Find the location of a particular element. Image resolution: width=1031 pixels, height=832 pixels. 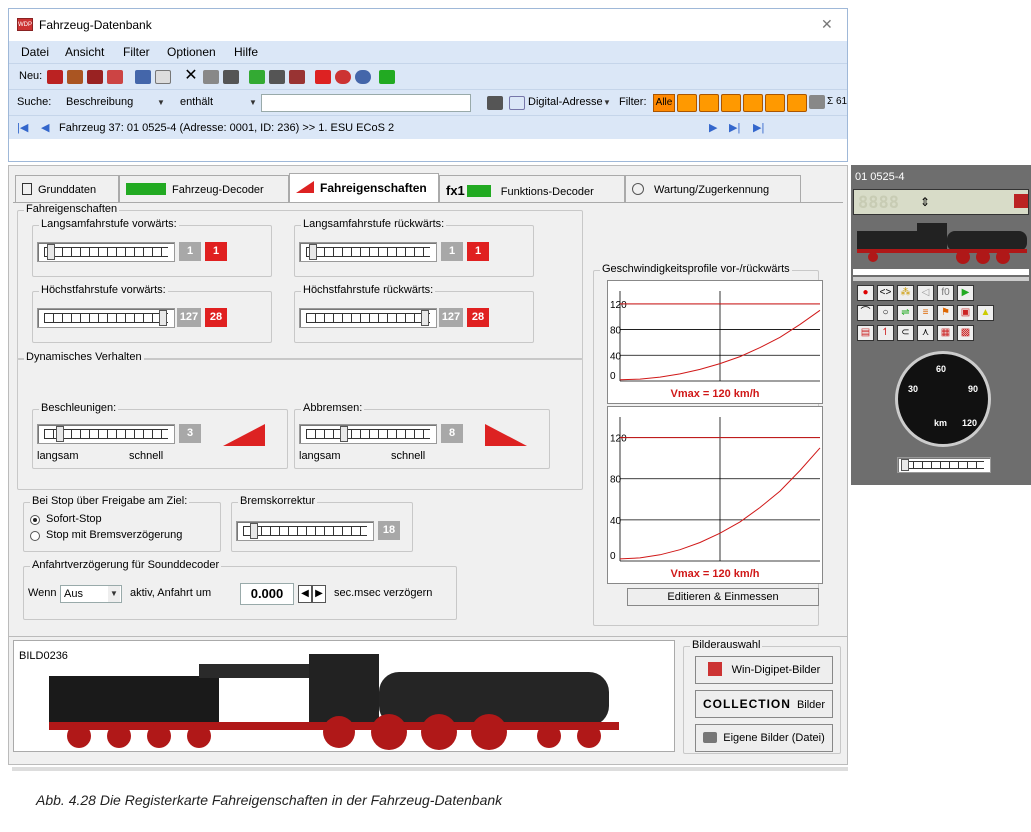

tab-funktions-decoder: fx1 Funktions-Decoder is located at coordinates (532, 189).